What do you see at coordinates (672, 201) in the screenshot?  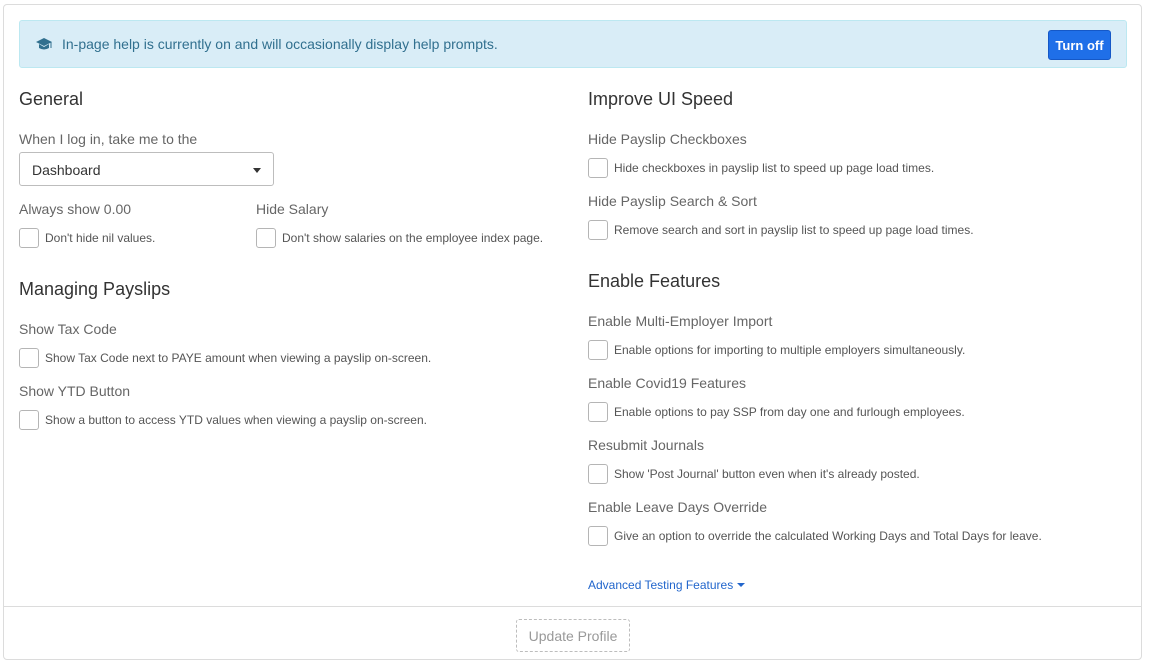 I see `hide-search-sort-label: Hide Payslip Search & Sort` at bounding box center [672, 201].